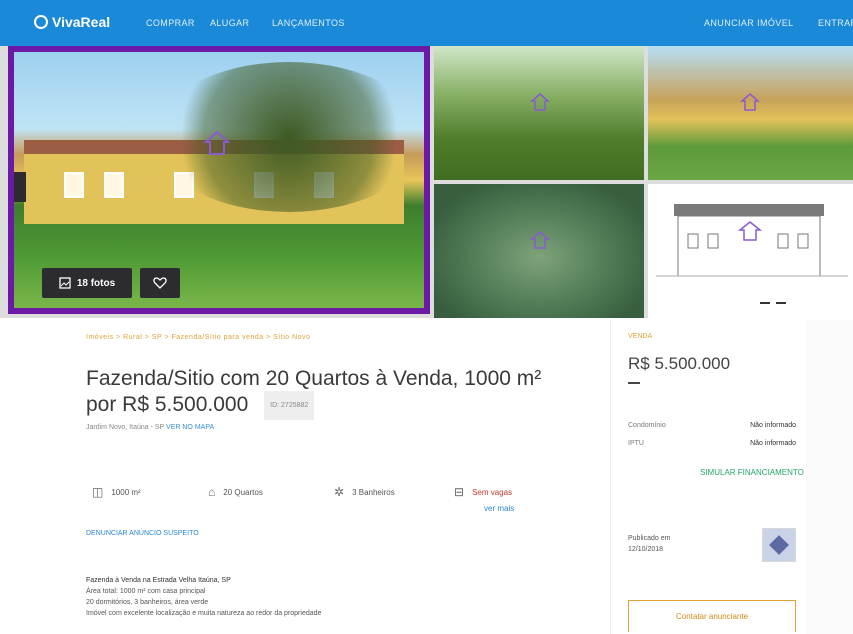 This screenshot has width=853, height=634. Describe the element at coordinates (170, 23) in the screenshot. I see `nav-link-comprar: COMPRAR` at that location.